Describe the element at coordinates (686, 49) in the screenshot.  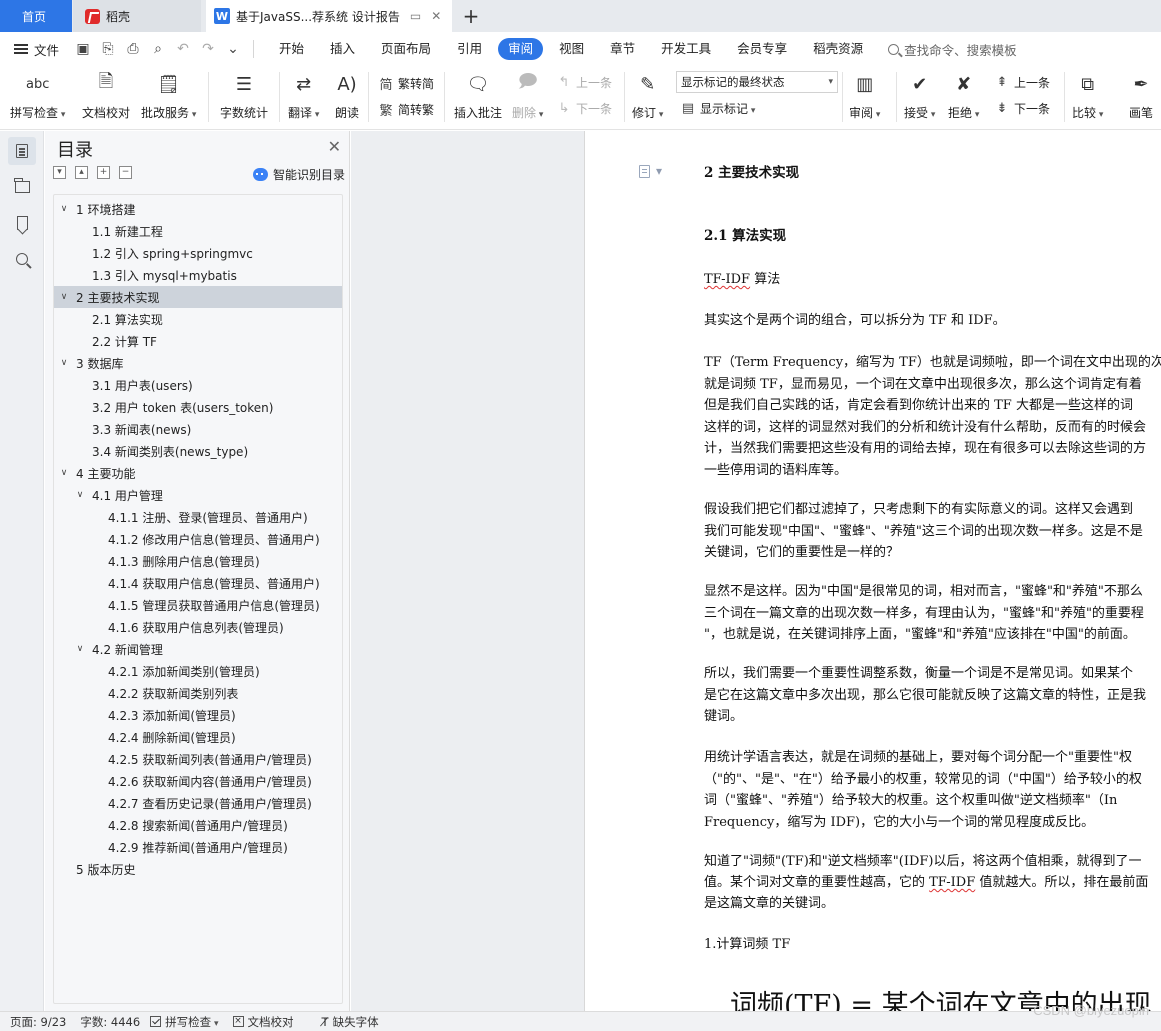
I see `menu-item: 开发工具` at that location.